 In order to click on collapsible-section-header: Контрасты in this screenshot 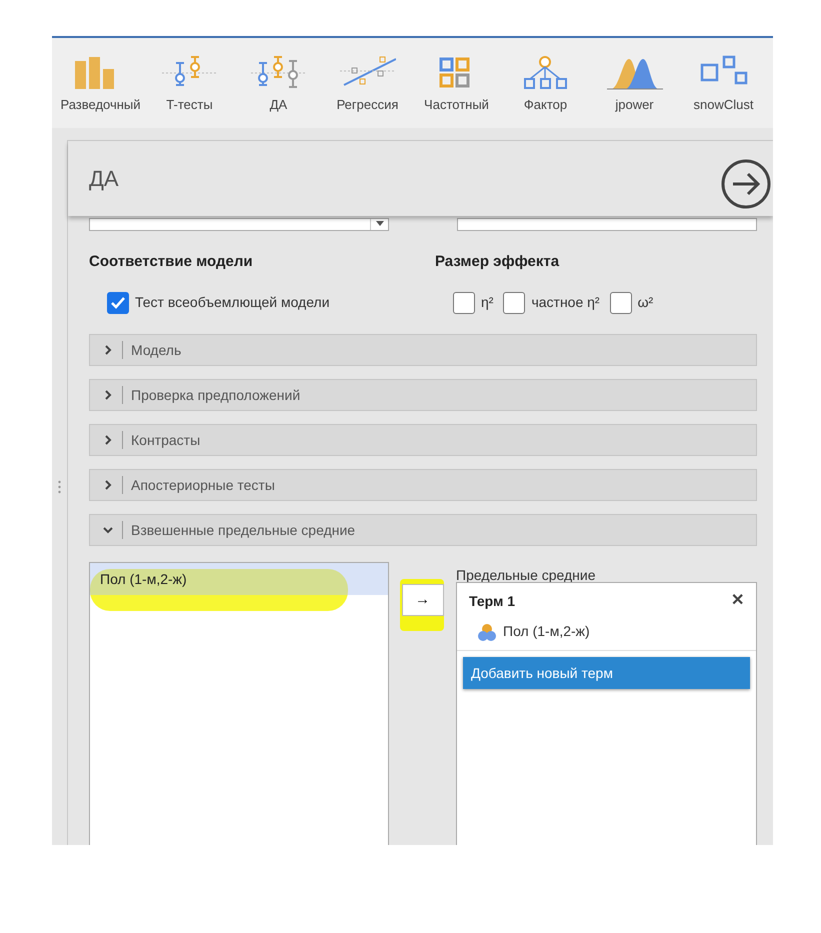, I will do `click(423, 440)`.